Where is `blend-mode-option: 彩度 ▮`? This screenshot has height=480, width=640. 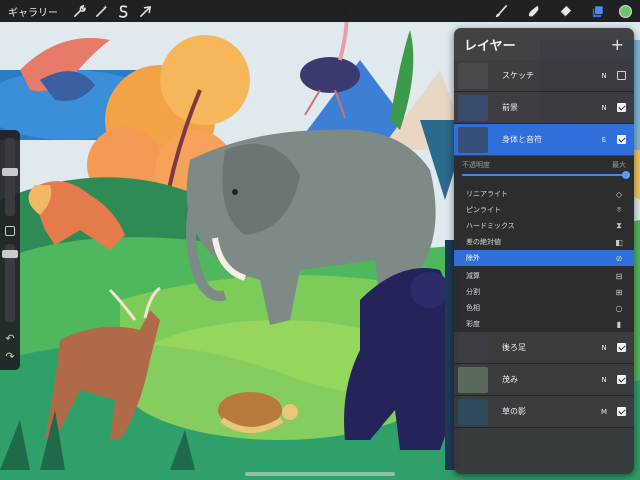 blend-mode-option: 彩度 ▮ is located at coordinates (544, 324).